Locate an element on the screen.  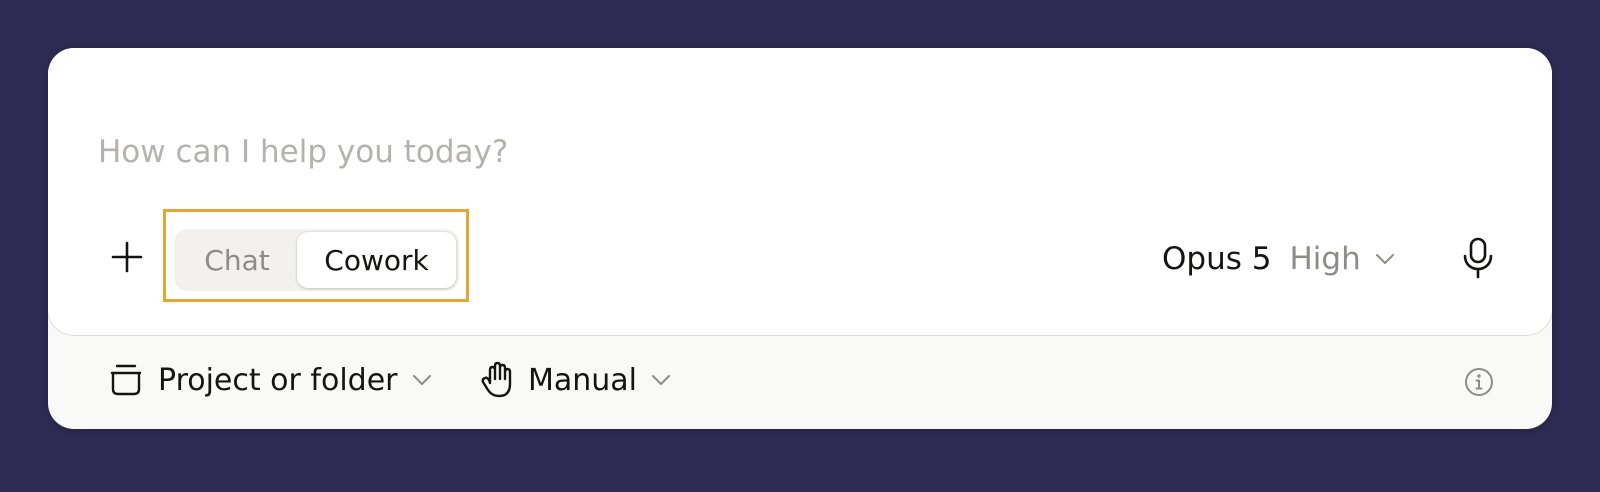
plus-icon is located at coordinates (127, 257).